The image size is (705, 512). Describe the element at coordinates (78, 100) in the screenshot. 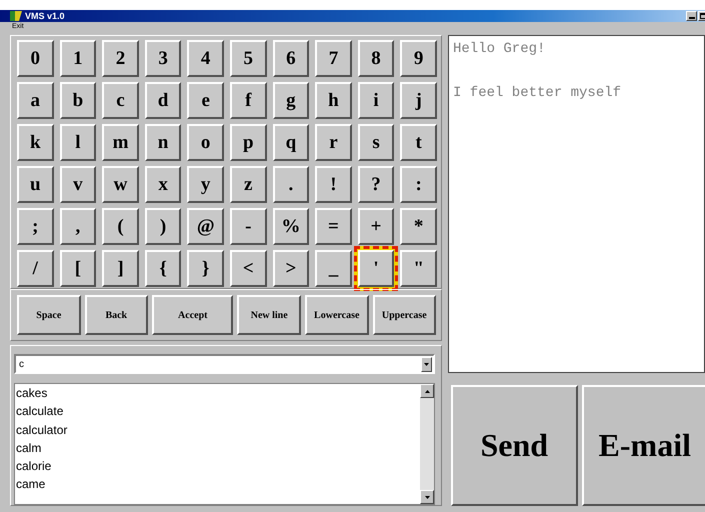

I see `key-button: b` at that location.